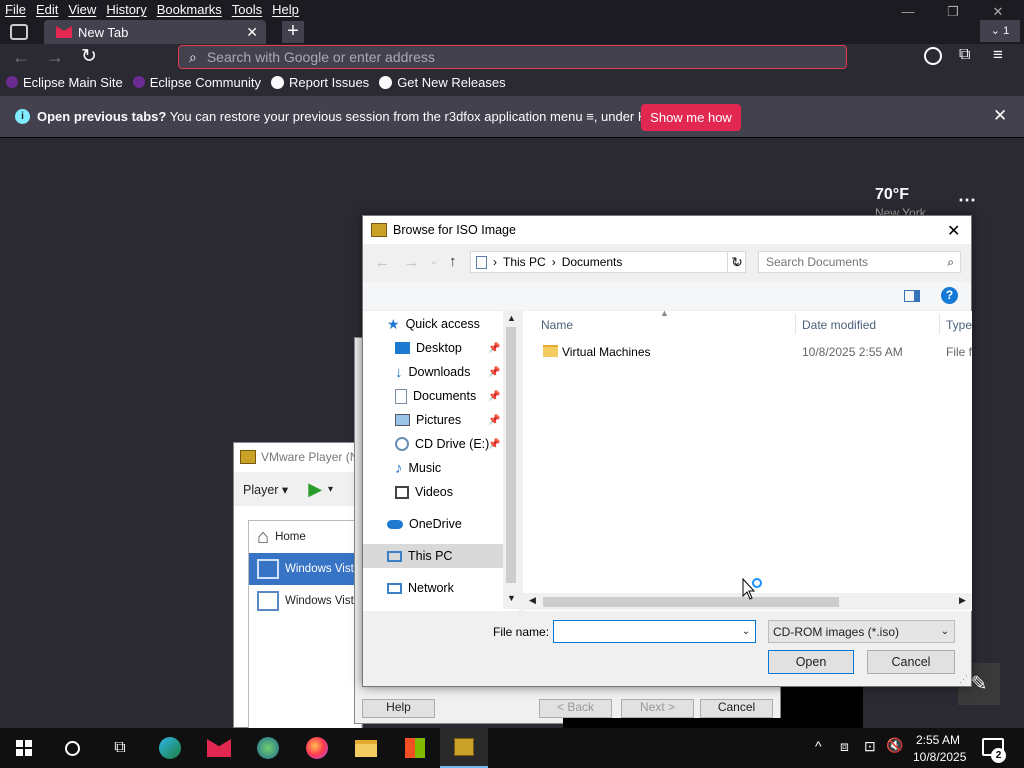 The image size is (1024, 768). What do you see at coordinates (21, 57) in the screenshot?
I see `back-icon: ←` at bounding box center [21, 57].